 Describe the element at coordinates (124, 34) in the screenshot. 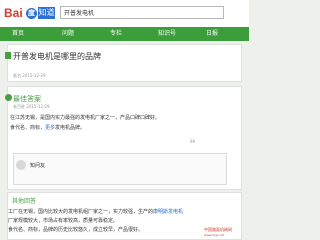

I see `main-nav: 首页 问题 专栏 知识号 日报` at that location.